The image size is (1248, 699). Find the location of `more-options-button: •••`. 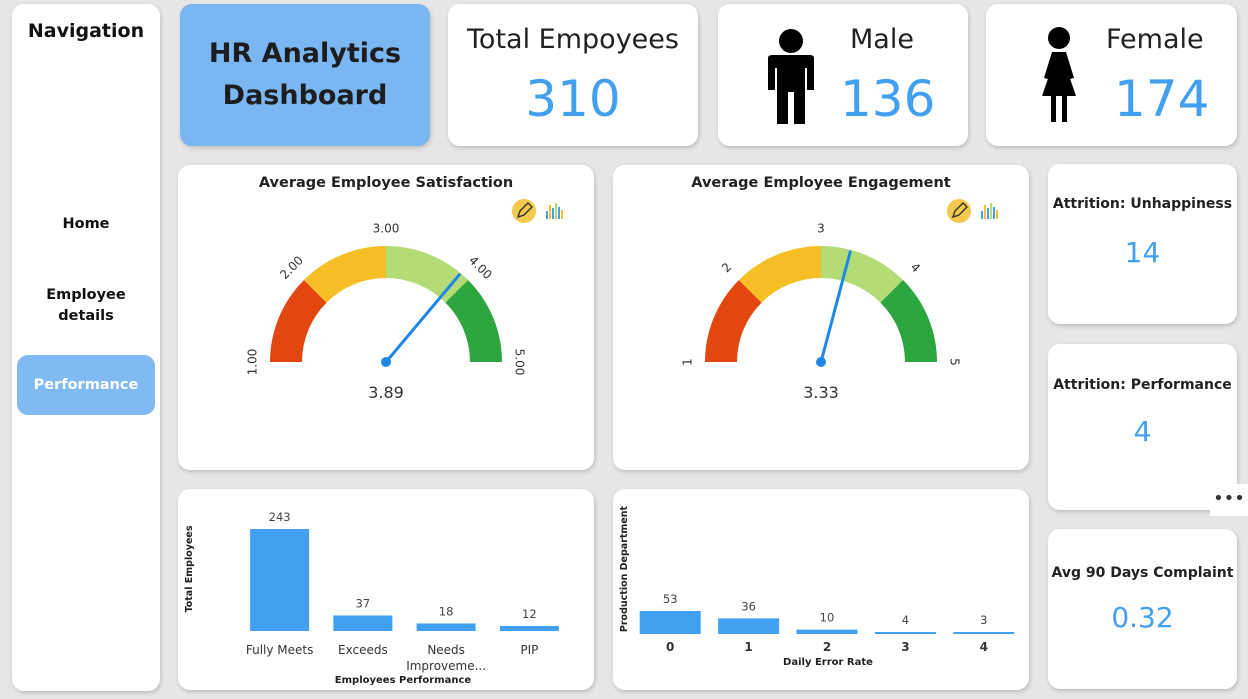

more-options-button: ••• is located at coordinates (1229, 500).